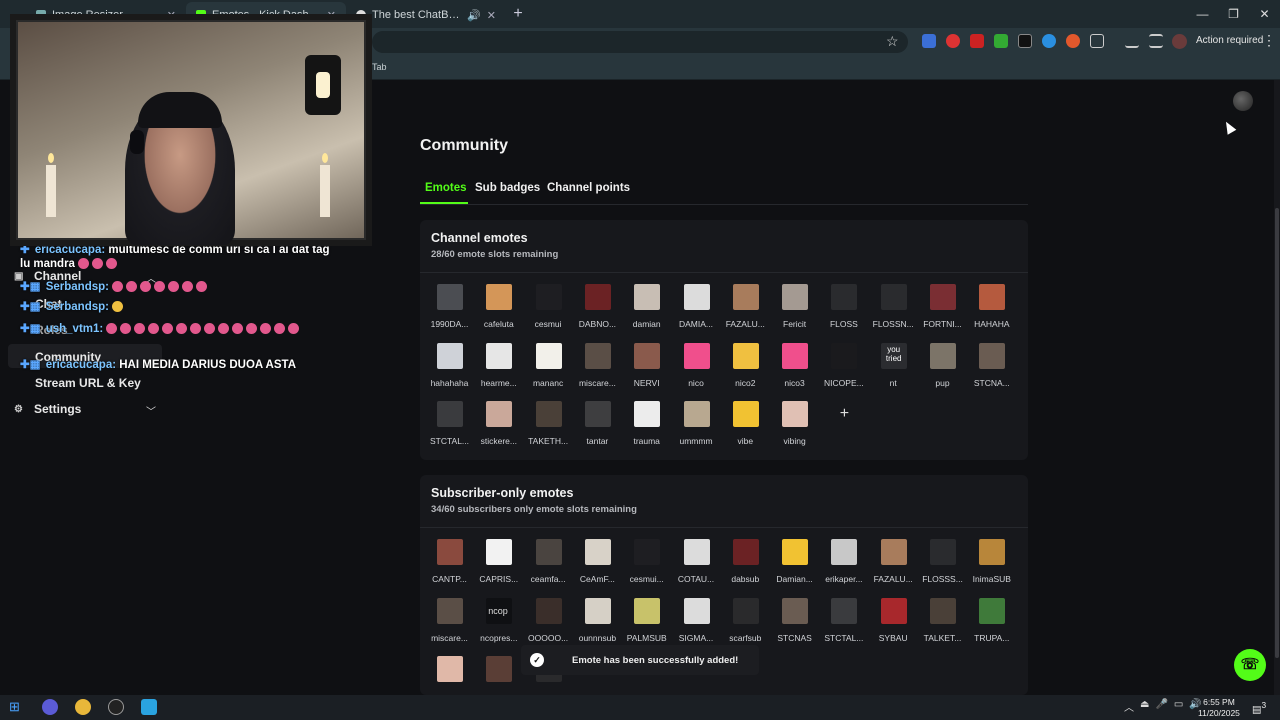  I want to click on tab-channel-points: Channel points, so click(588, 188).